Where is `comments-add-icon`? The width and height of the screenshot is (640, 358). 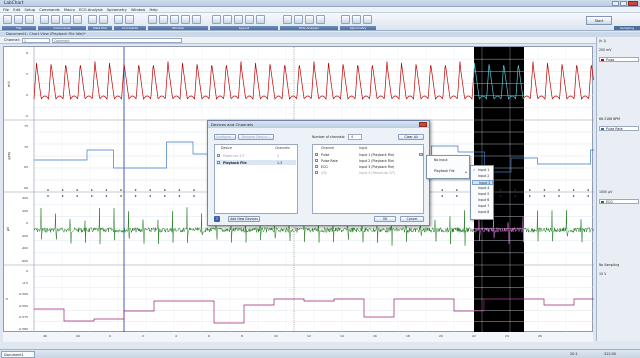
comments-add-icon is located at coordinates (129, 19).